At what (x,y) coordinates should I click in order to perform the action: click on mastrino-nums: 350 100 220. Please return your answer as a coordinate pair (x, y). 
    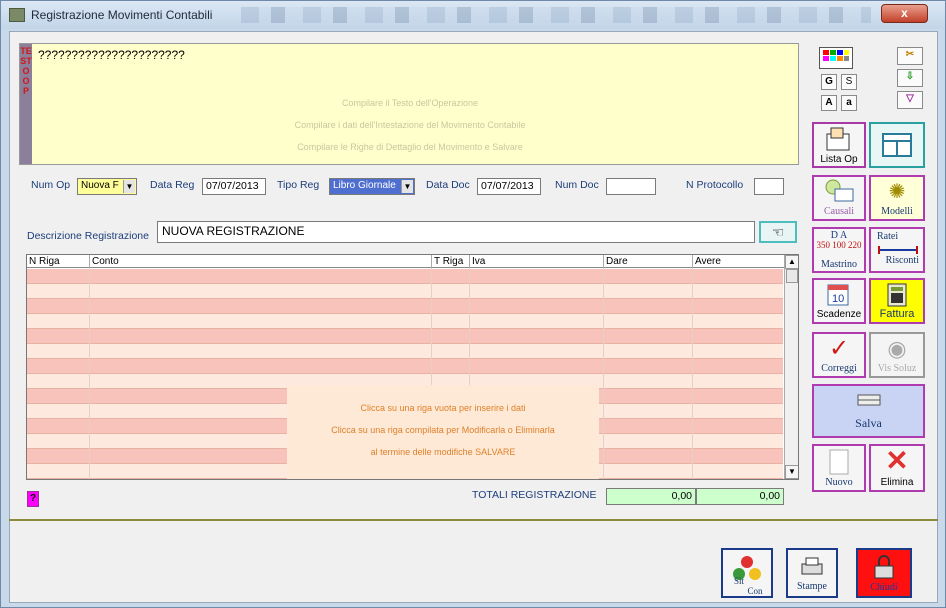
    Looking at the image, I should click on (839, 245).